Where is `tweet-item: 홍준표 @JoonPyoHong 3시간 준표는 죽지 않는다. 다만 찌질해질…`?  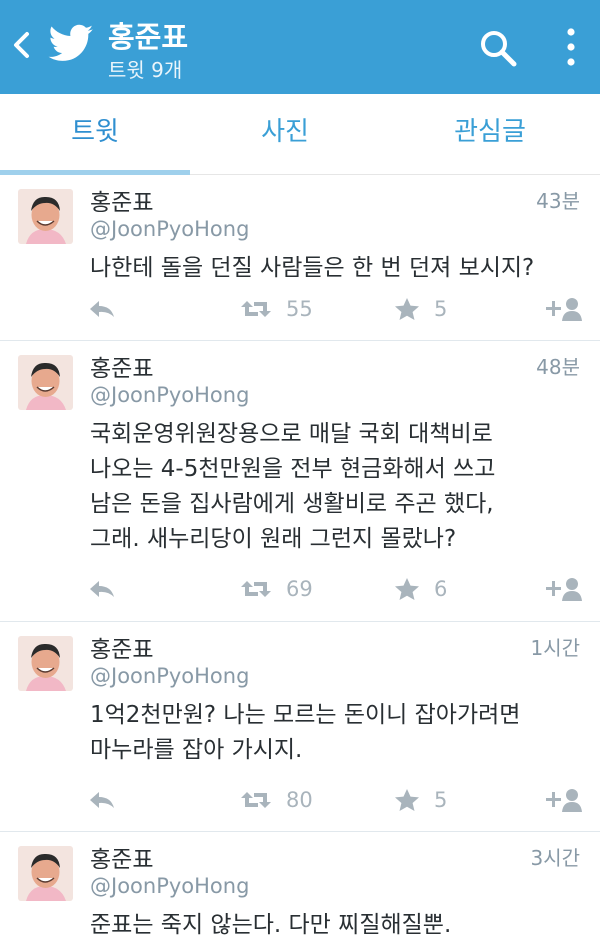
tweet-item: 홍준표 @JoonPyoHong 3시간 준표는 죽지 않는다. 다만 찌질해질… is located at coordinates (300, 889).